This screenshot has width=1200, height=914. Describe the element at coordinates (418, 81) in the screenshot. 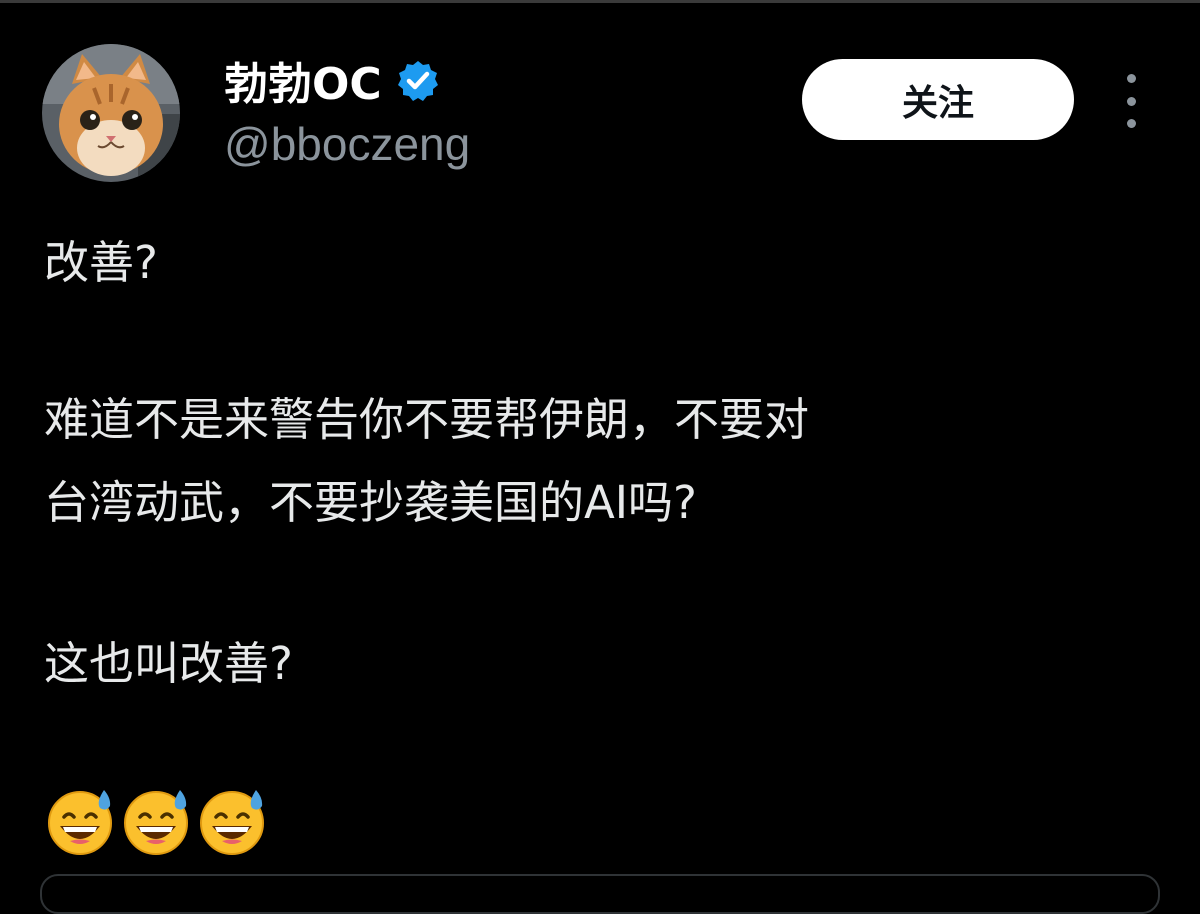

I see `verified-badge-icon` at that location.